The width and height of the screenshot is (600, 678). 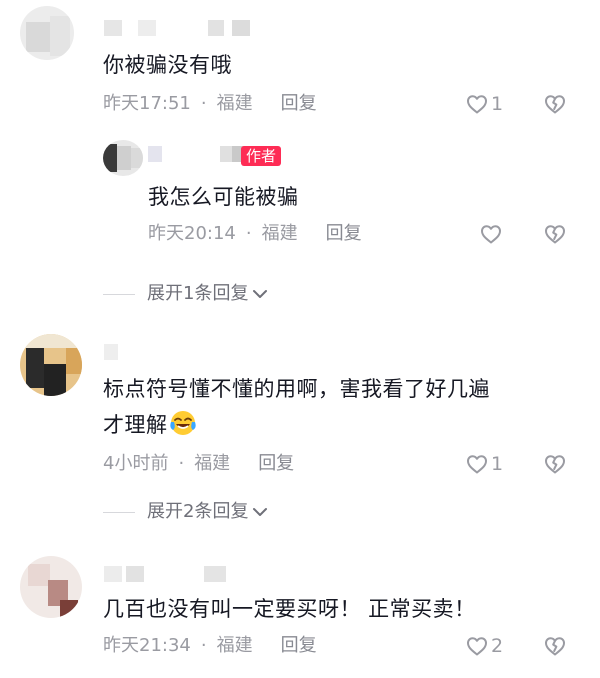 I want to click on reply-dislike-button, so click(x=555, y=234).